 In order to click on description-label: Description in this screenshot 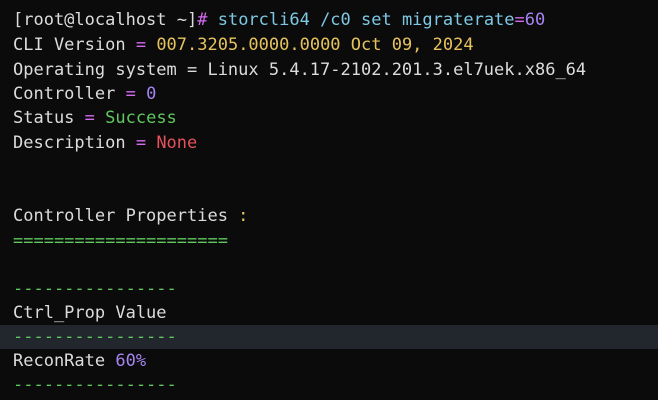, I will do `click(74, 143)`.